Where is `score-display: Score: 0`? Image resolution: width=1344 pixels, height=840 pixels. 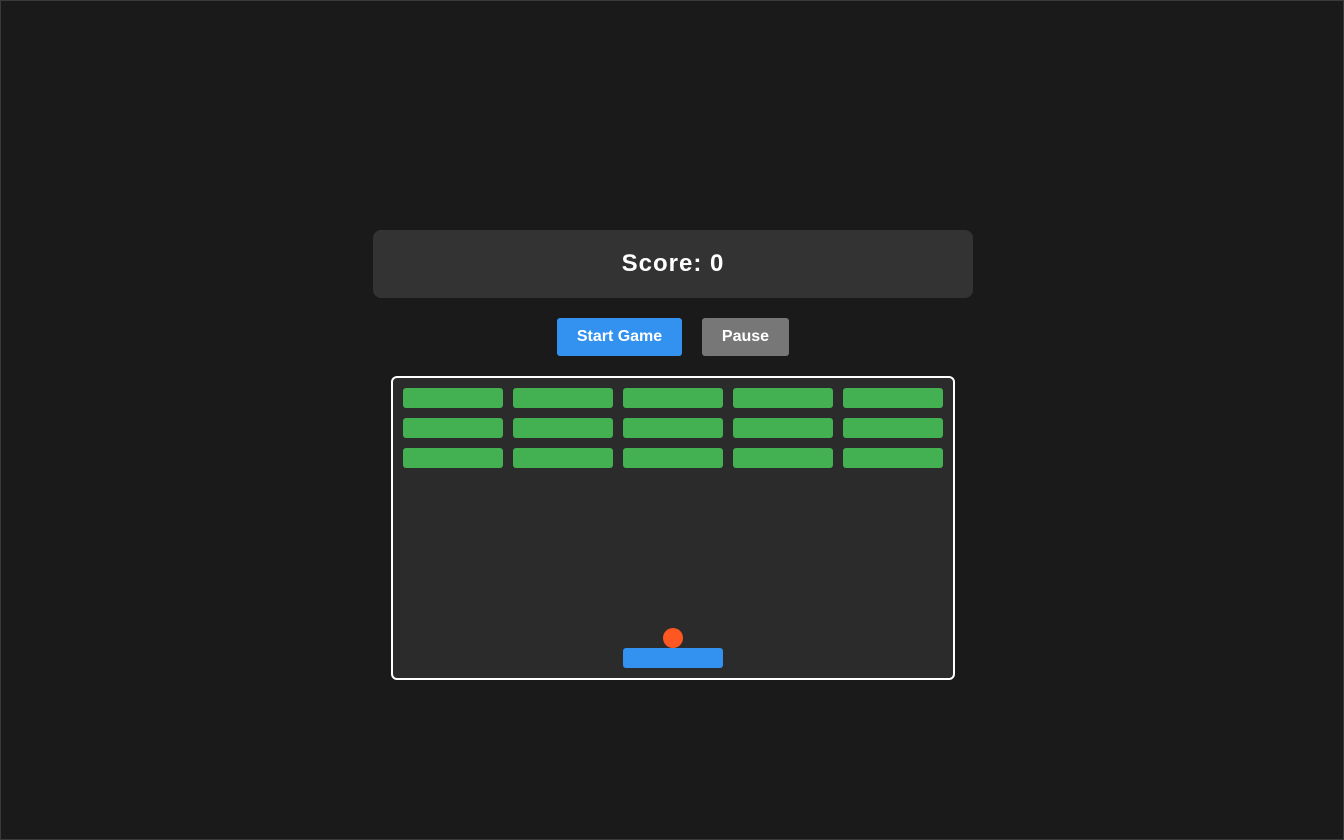
score-display: Score: 0 is located at coordinates (673, 263).